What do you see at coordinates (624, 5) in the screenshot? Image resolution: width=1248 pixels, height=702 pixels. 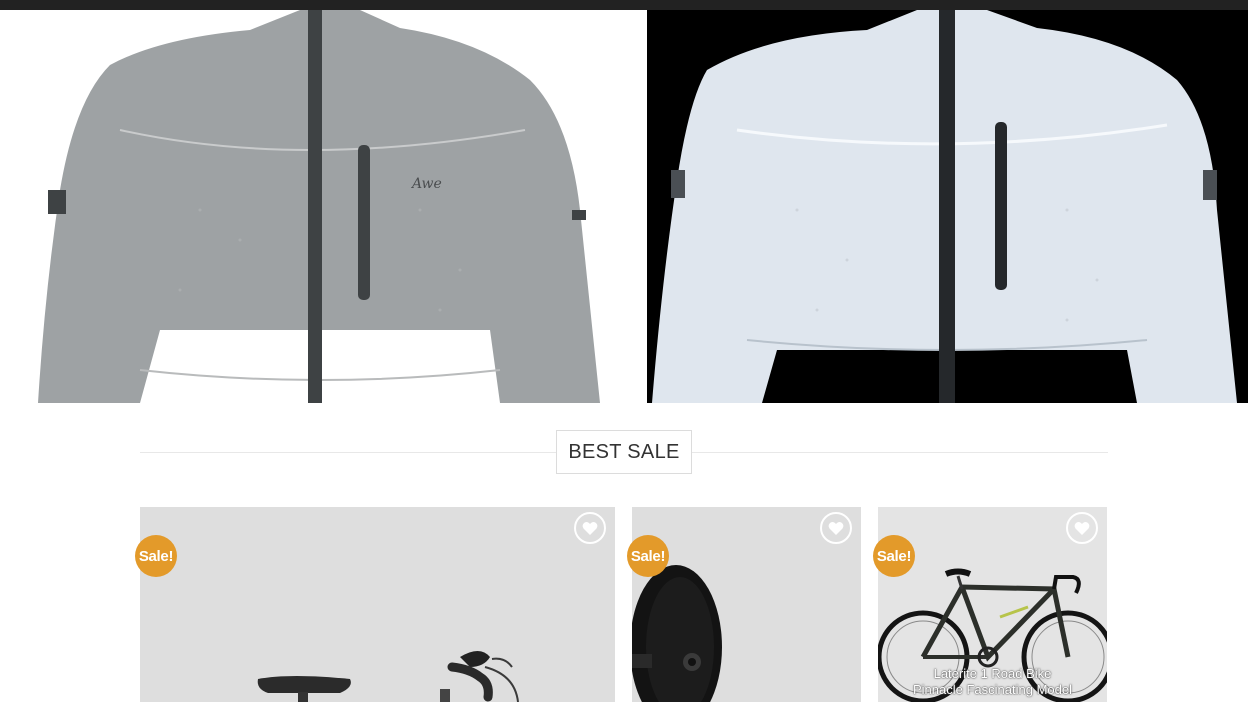 I see `top-bar` at bounding box center [624, 5].